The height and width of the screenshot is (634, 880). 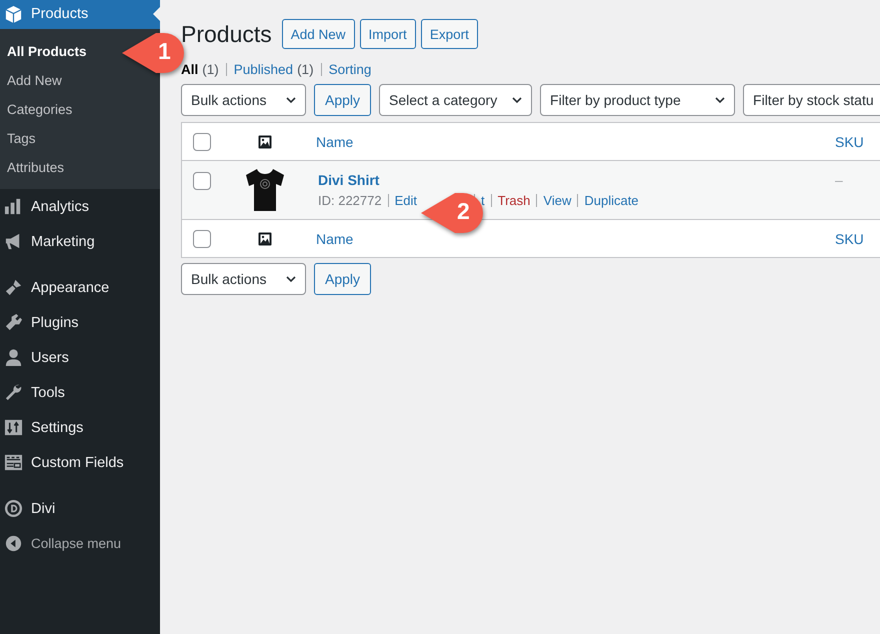 I want to click on submenu-item: All Products, so click(x=47, y=51).